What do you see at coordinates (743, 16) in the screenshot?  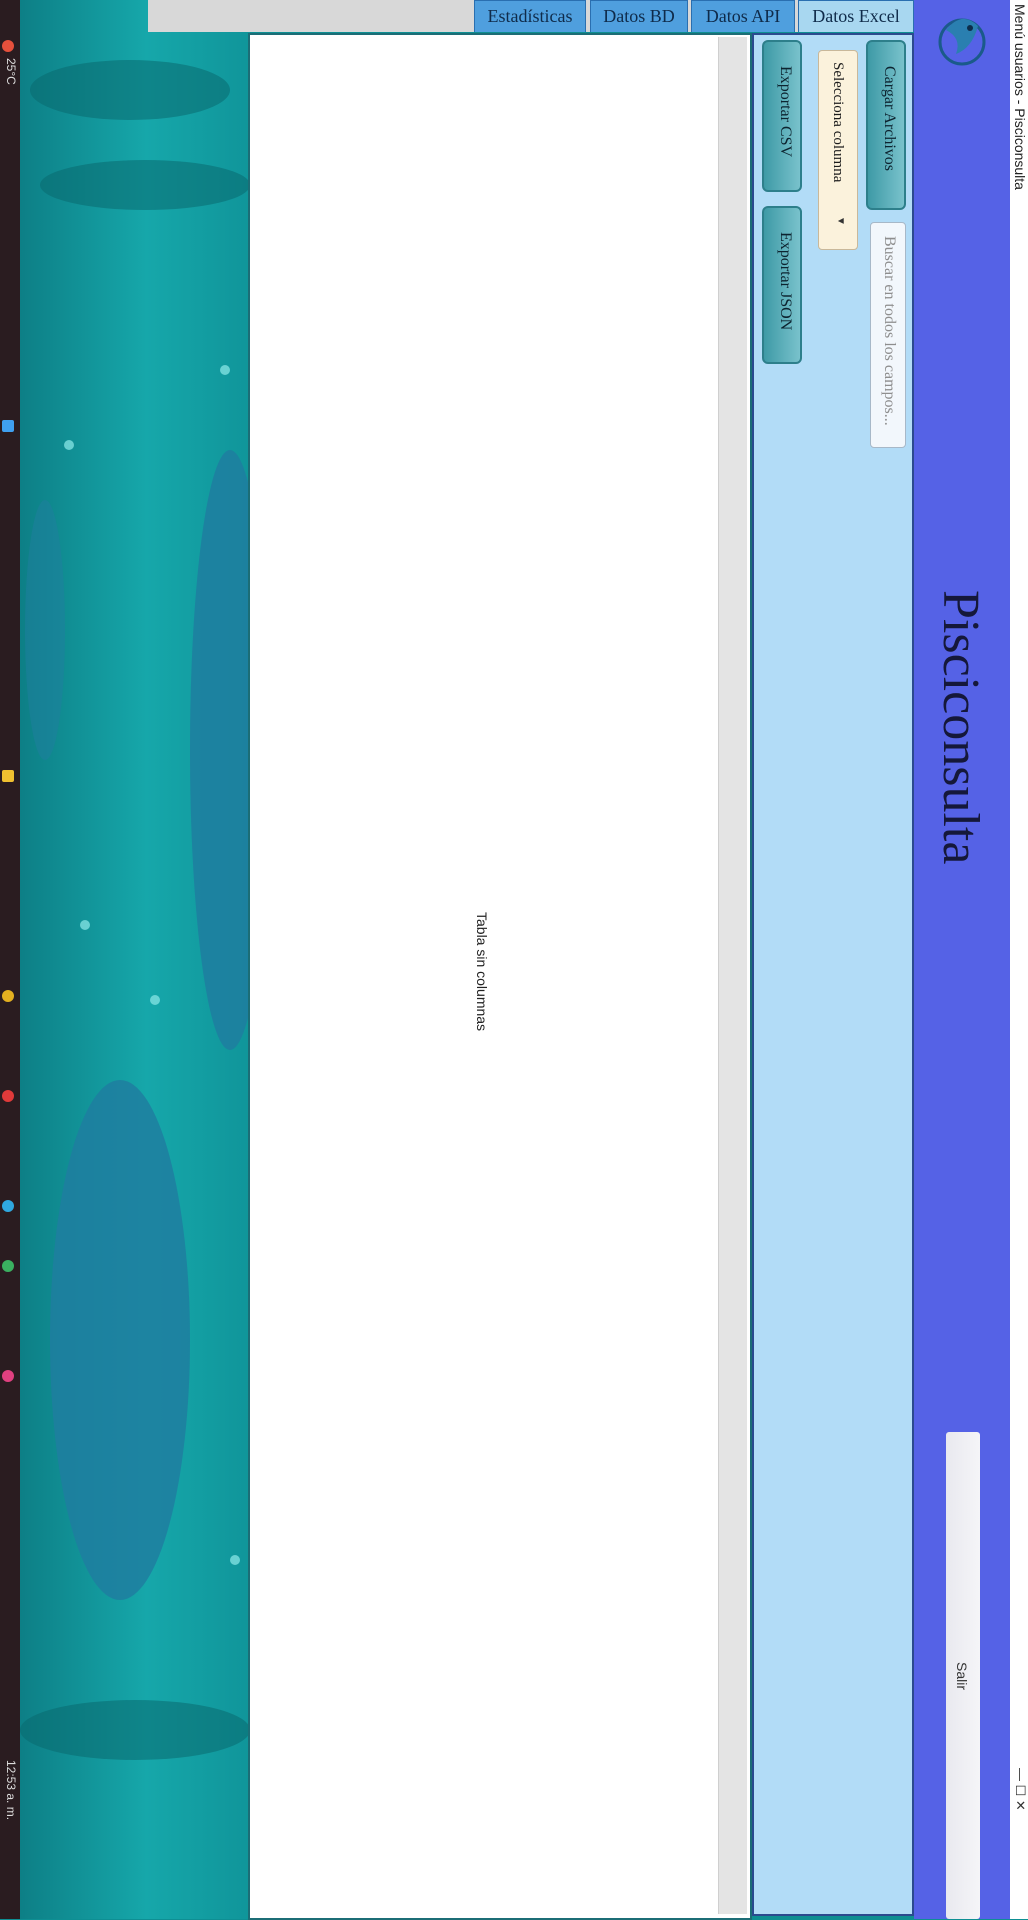 I see `tab-datos-api: Datos API` at bounding box center [743, 16].